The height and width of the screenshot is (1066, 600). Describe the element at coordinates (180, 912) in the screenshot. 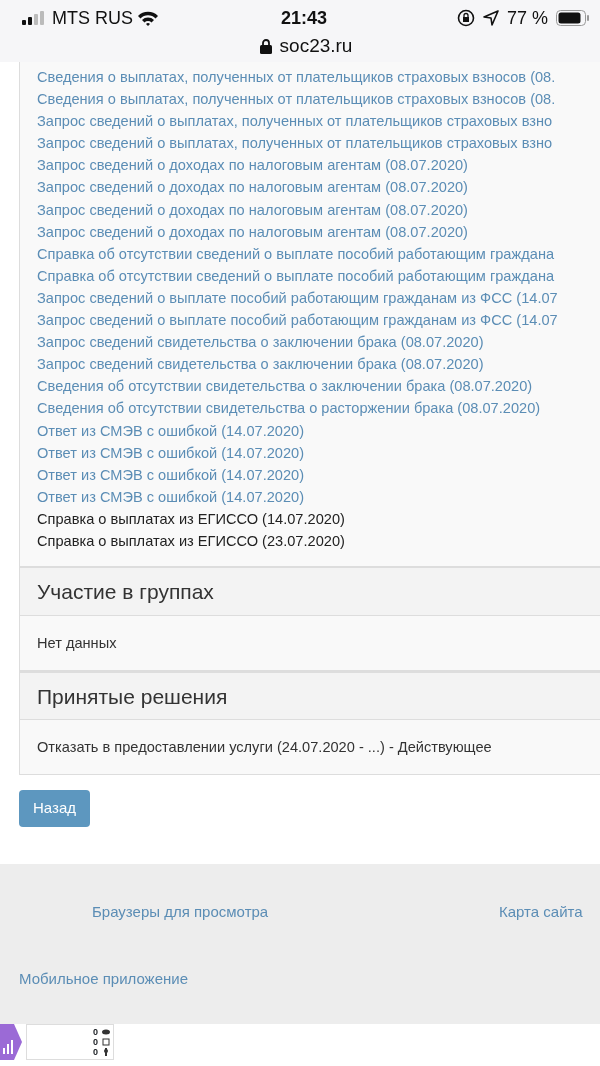

I see `footer-link: Браузеры для просмотра` at that location.